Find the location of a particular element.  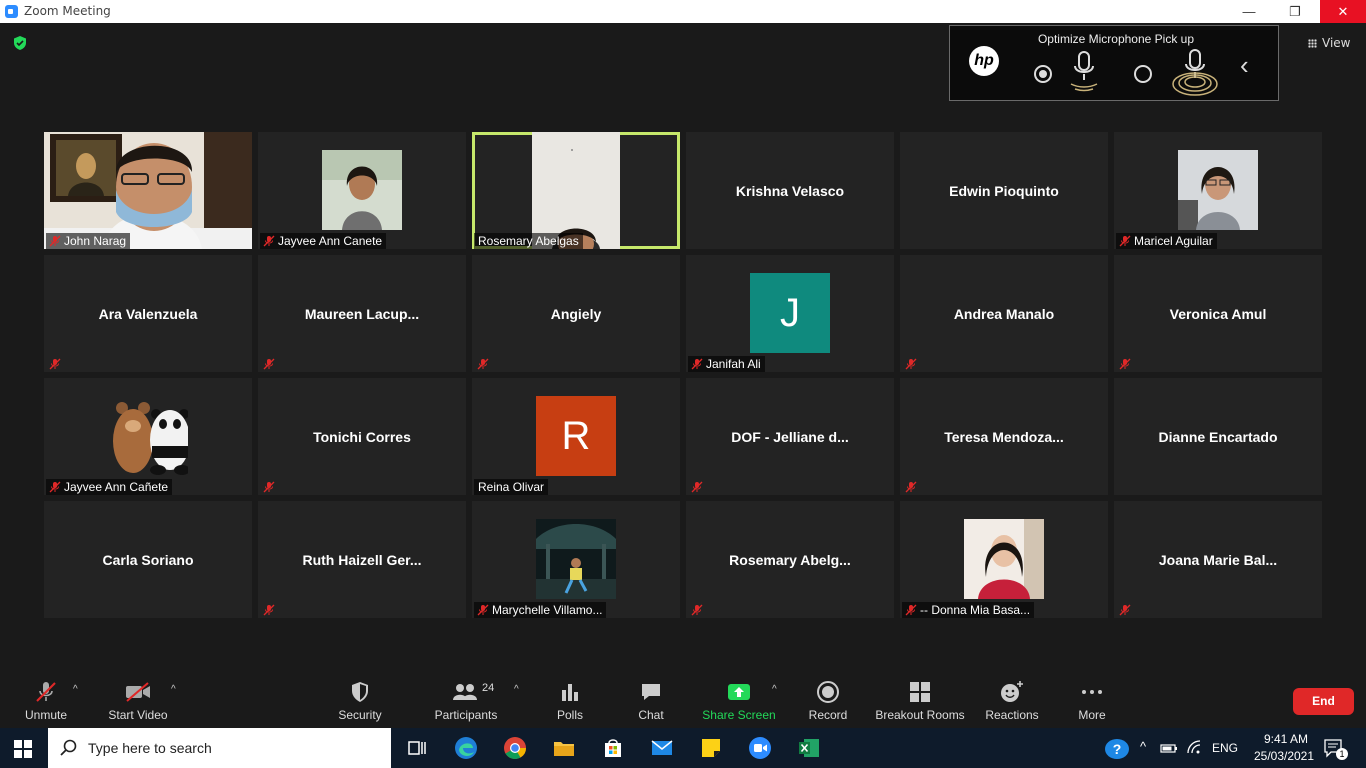

participant-name-label: John Narag is located at coordinates (88, 241).